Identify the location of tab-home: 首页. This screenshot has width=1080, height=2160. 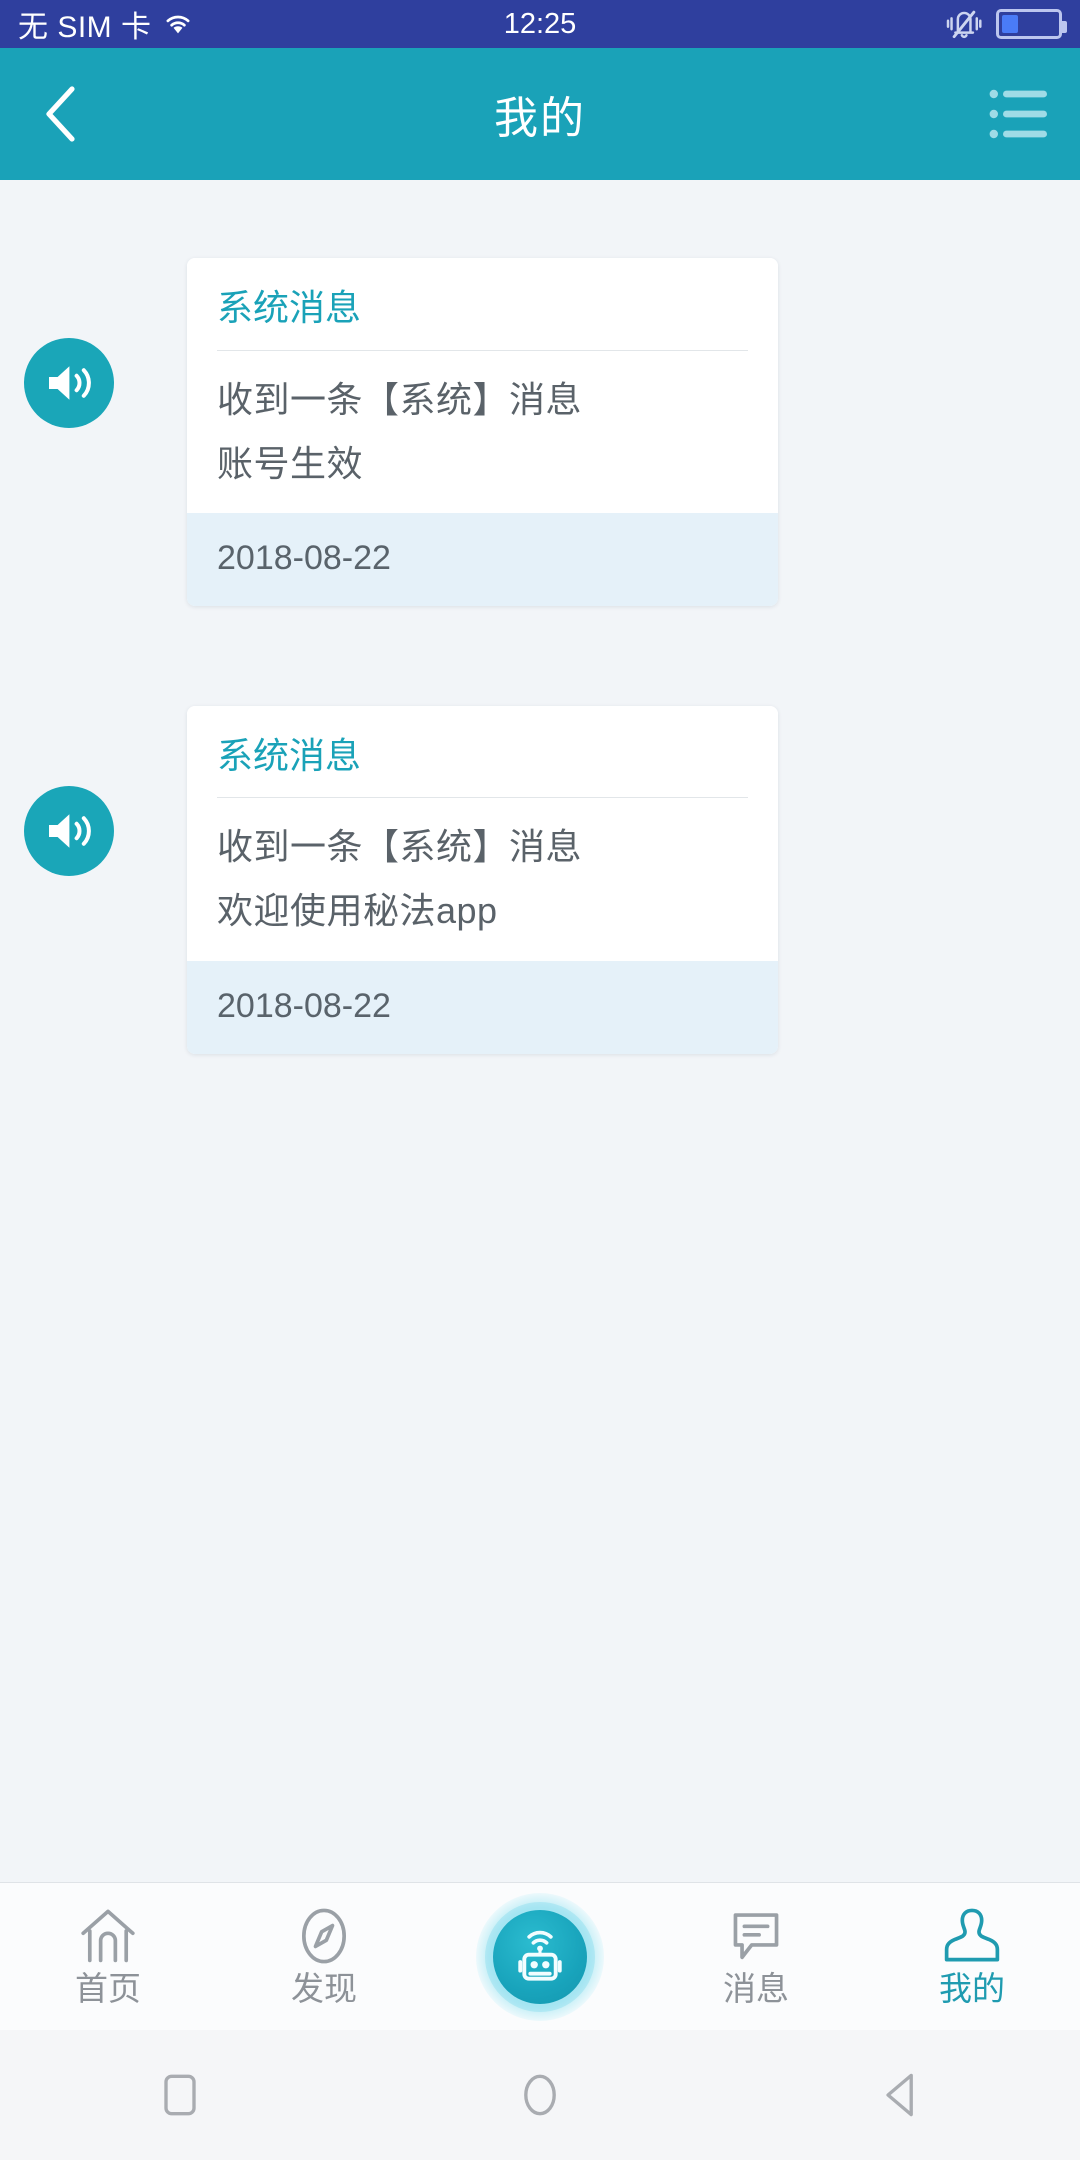
(108, 1957).